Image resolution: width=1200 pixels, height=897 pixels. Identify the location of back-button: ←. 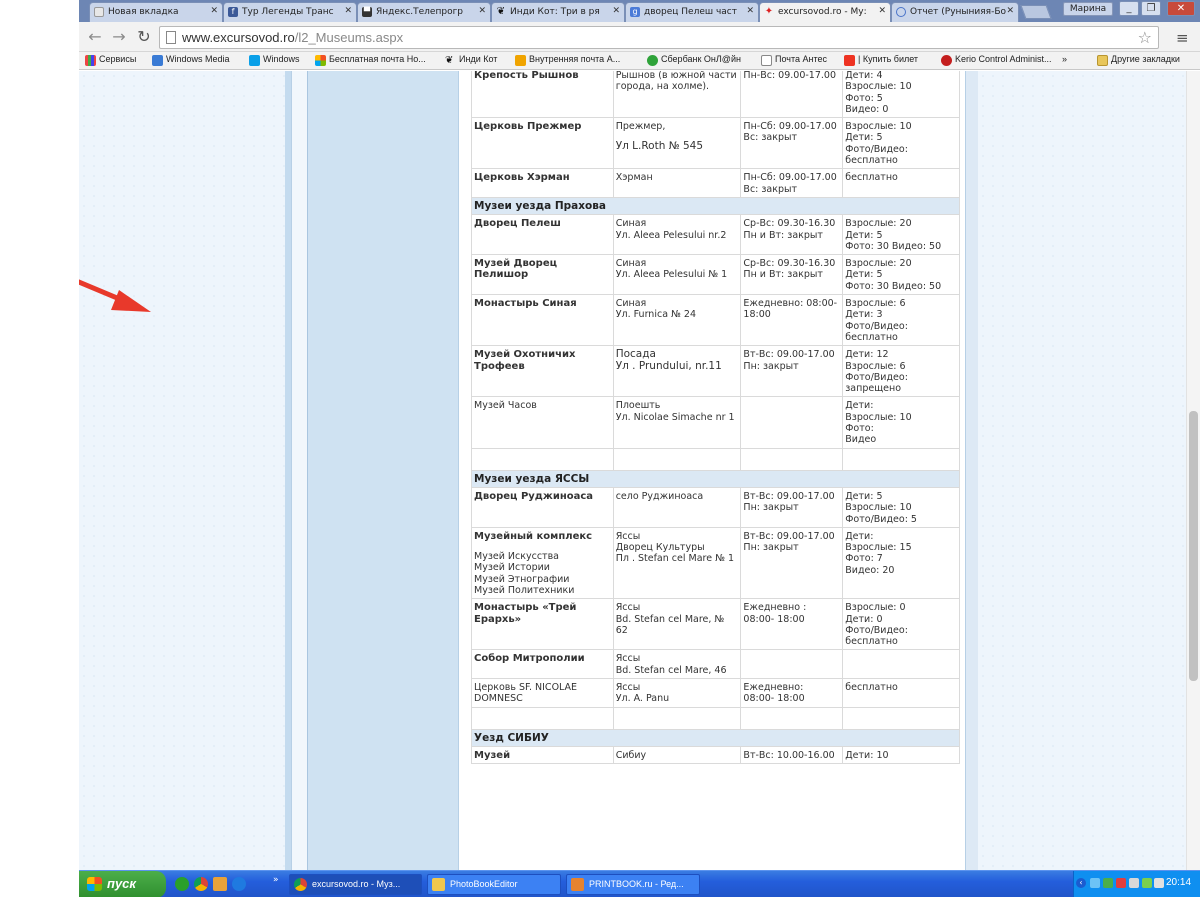
(95, 37).